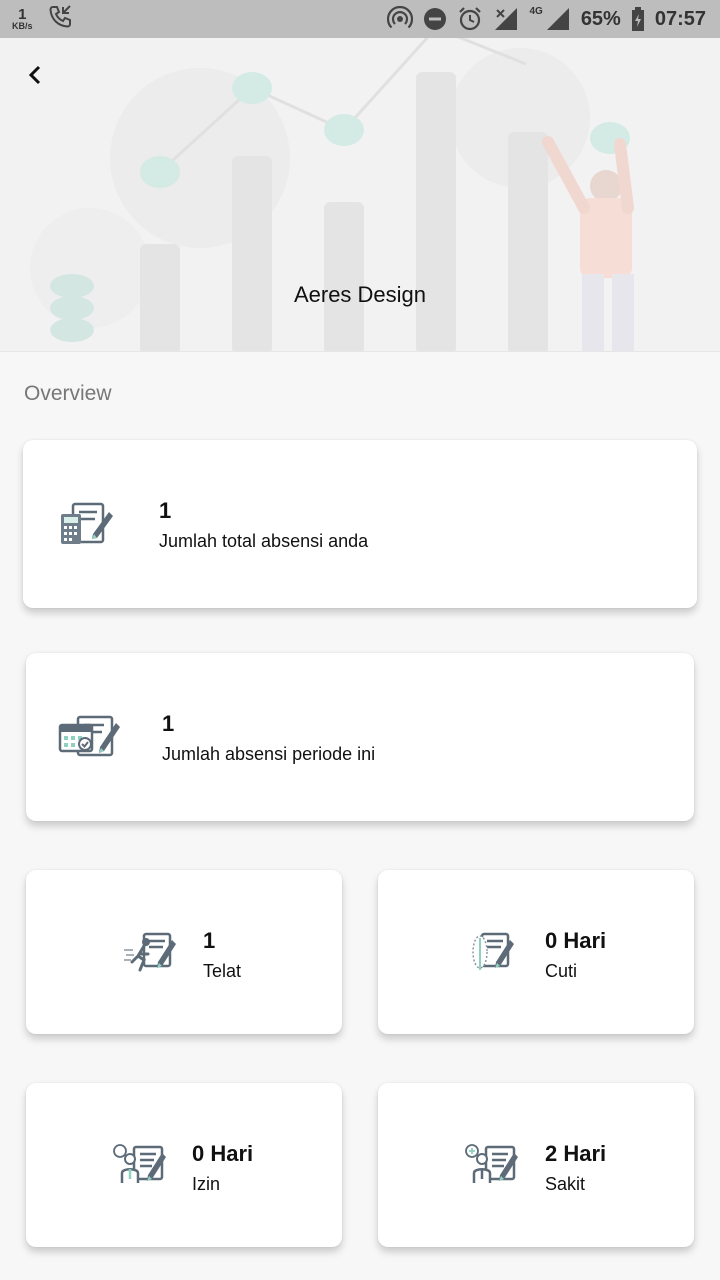  What do you see at coordinates (360, 294) in the screenshot?
I see `company-name: Aeres Design` at bounding box center [360, 294].